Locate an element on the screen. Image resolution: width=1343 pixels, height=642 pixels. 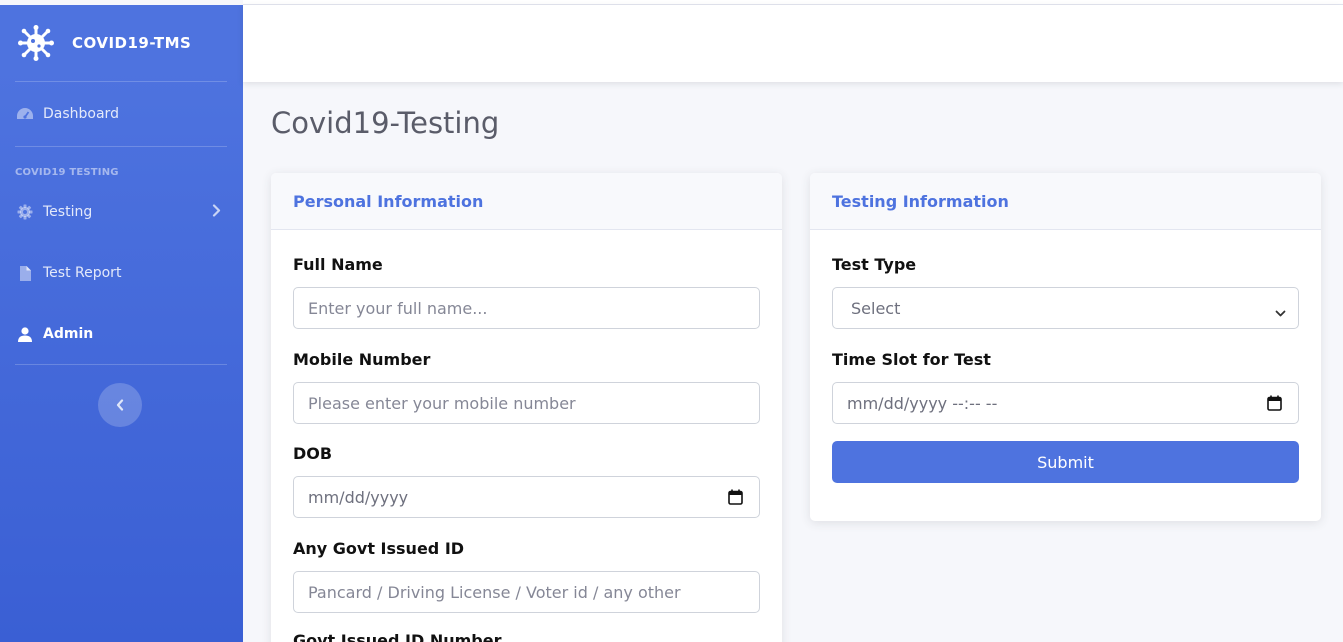
user-icon is located at coordinates (25, 334).